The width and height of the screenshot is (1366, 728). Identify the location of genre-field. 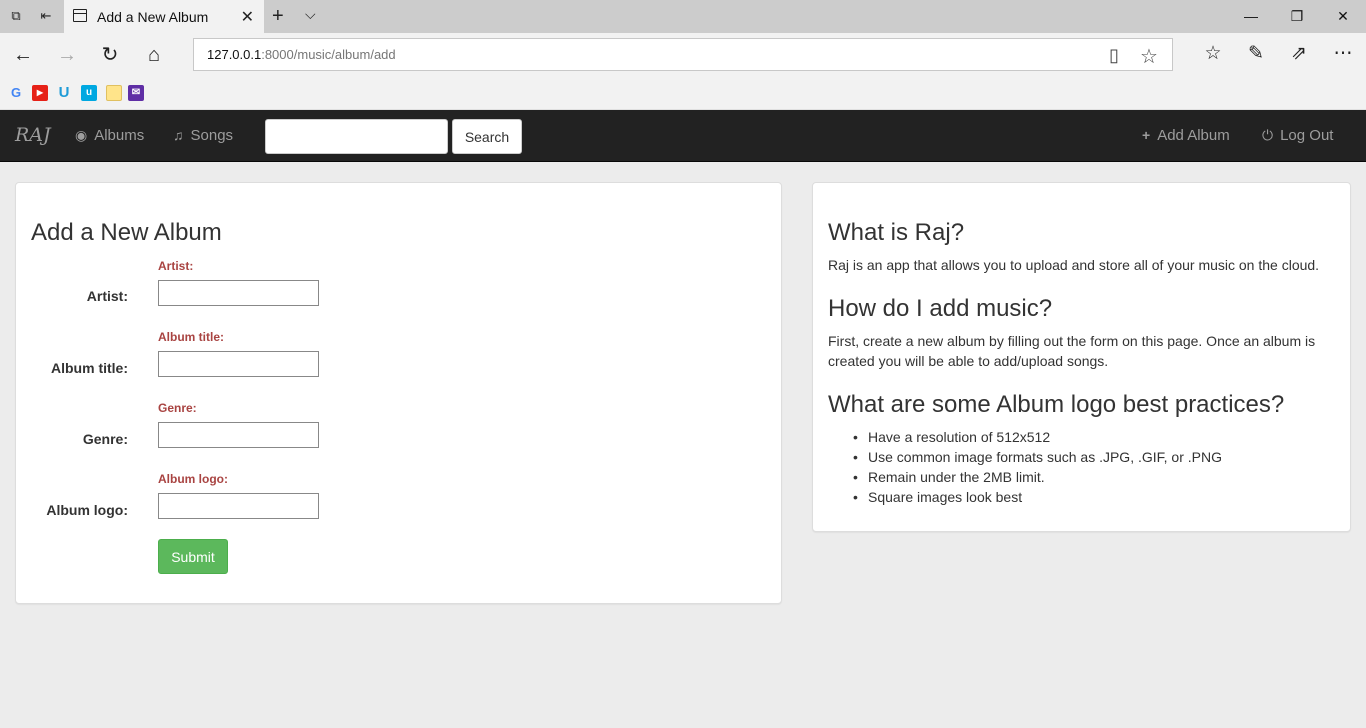
(238, 435).